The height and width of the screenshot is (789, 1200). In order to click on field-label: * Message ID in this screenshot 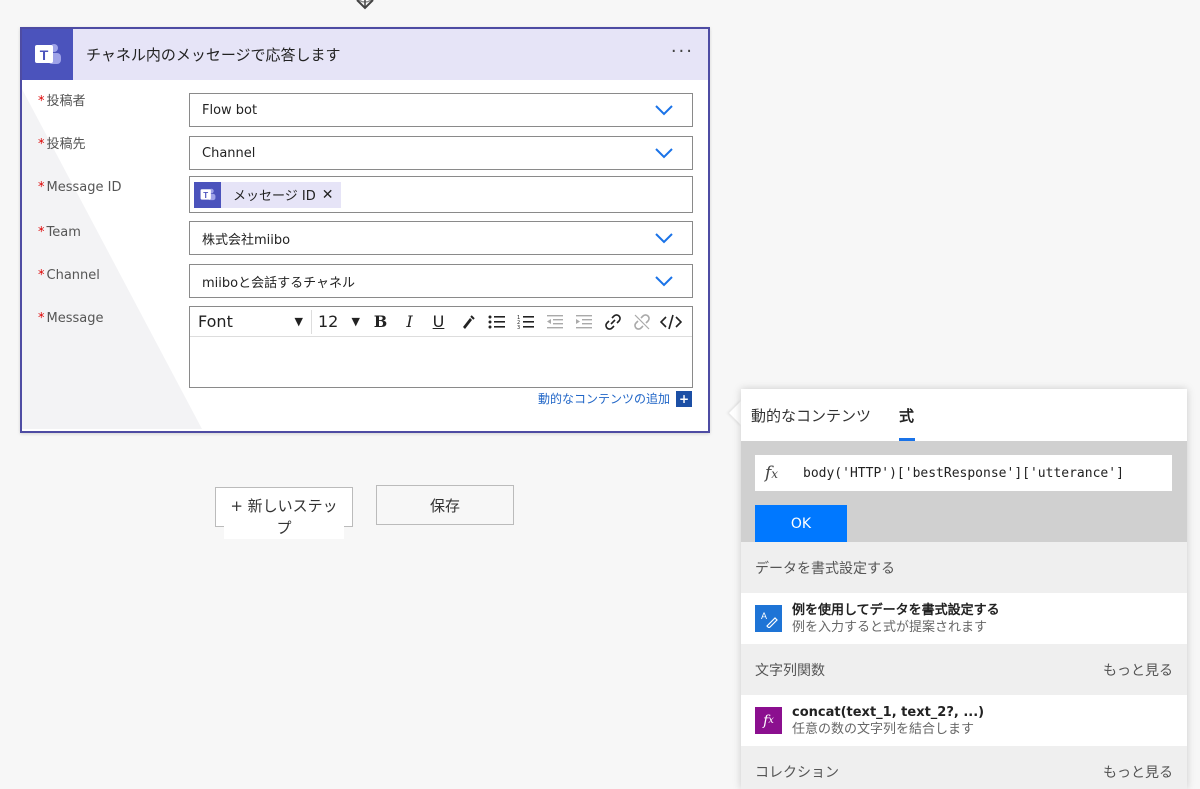, I will do `click(80, 187)`.